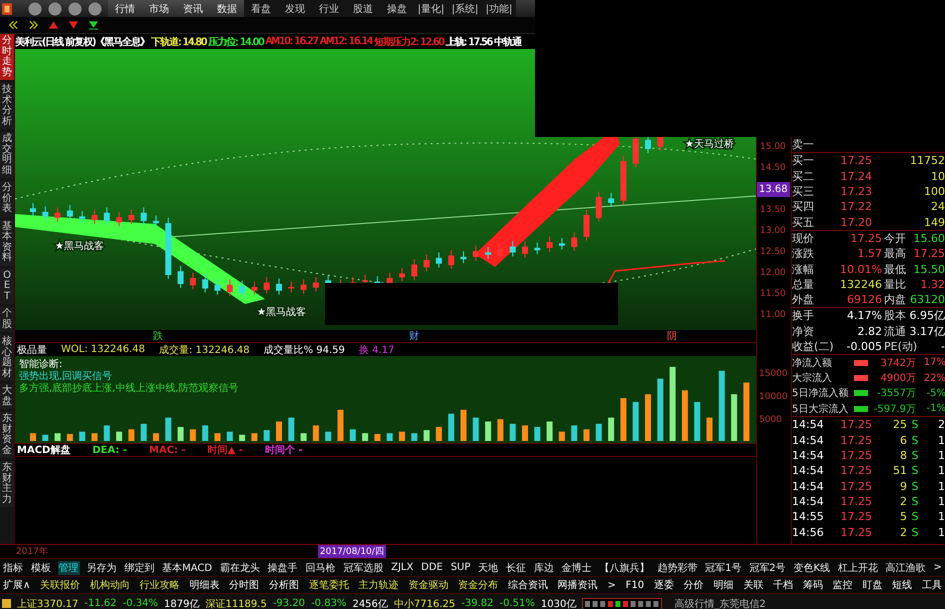 Image resolution: width=945 pixels, height=609 pixels. What do you see at coordinates (82, 42) in the screenshot?
I see `chart-title-text: 美利云(日线 前复权)《黑马全息》` at bounding box center [82, 42].